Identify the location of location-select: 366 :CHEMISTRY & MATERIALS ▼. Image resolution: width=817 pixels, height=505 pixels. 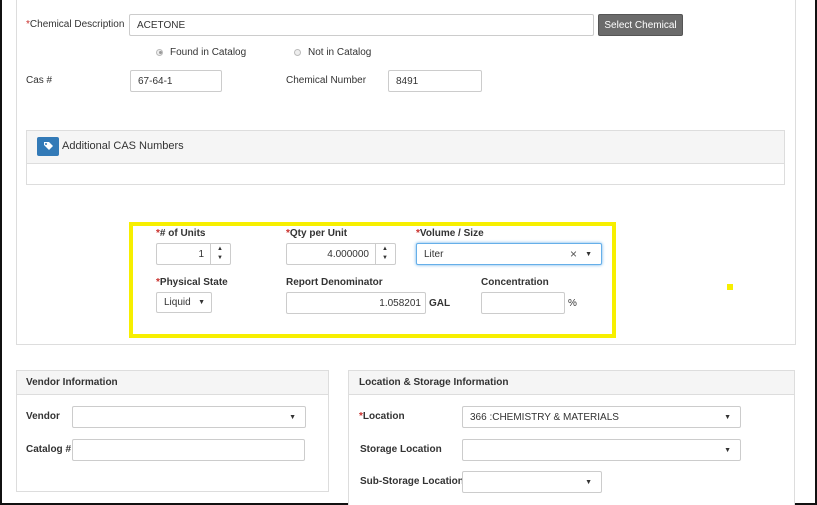
(601, 417).